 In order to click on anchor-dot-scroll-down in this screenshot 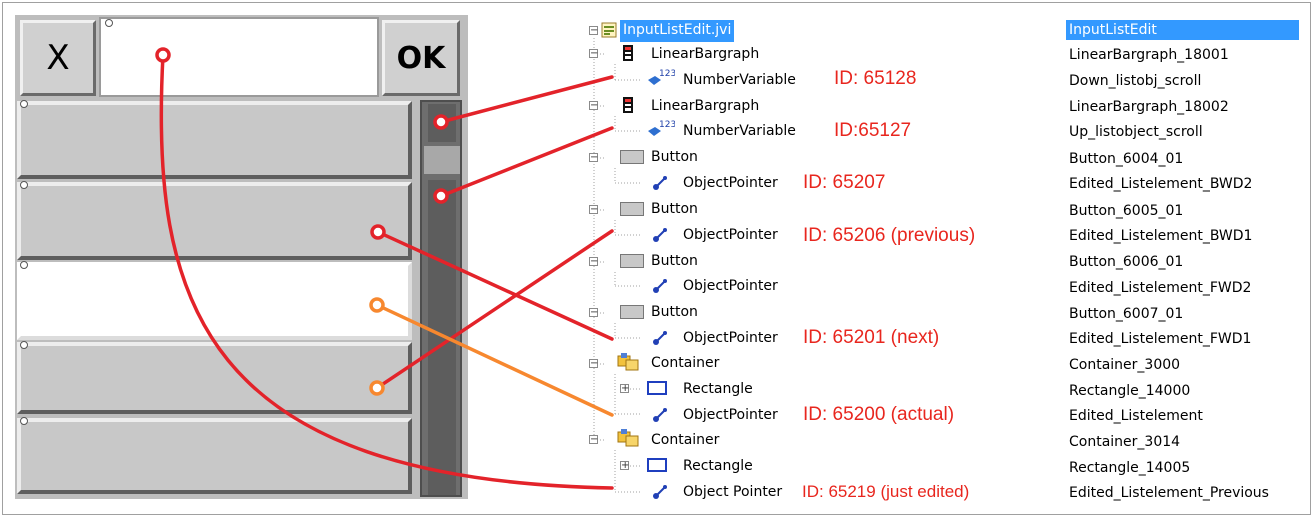, I will do `click(441, 122)`.